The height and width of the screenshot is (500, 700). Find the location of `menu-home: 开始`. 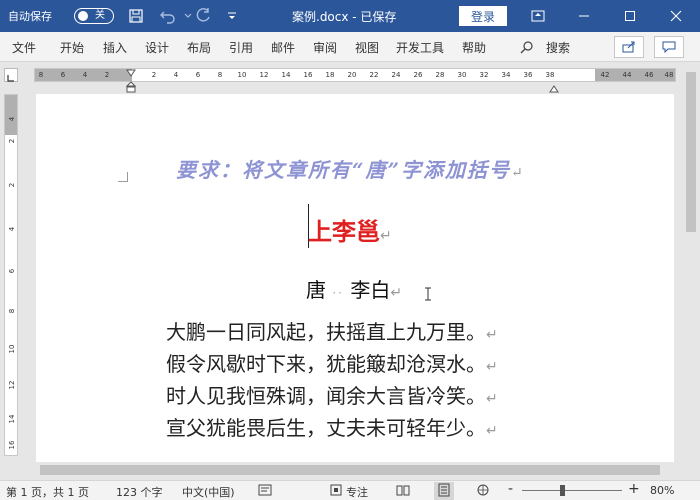

menu-home: 开始 is located at coordinates (72, 47).